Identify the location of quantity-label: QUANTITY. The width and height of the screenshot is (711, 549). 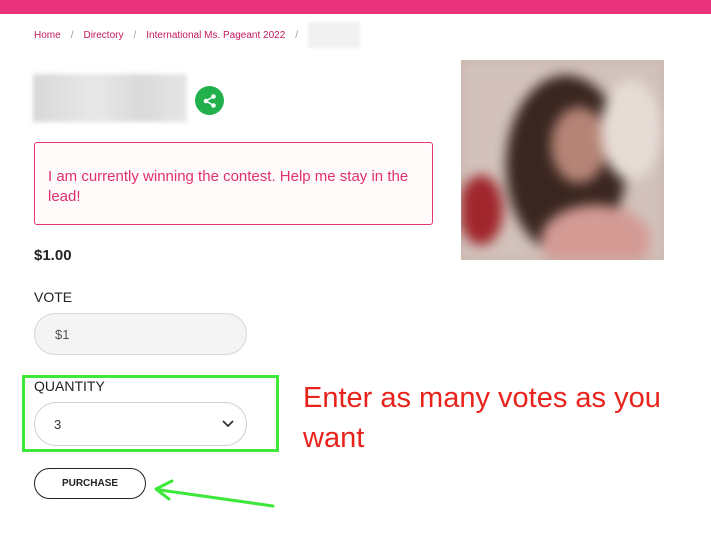
(69, 386).